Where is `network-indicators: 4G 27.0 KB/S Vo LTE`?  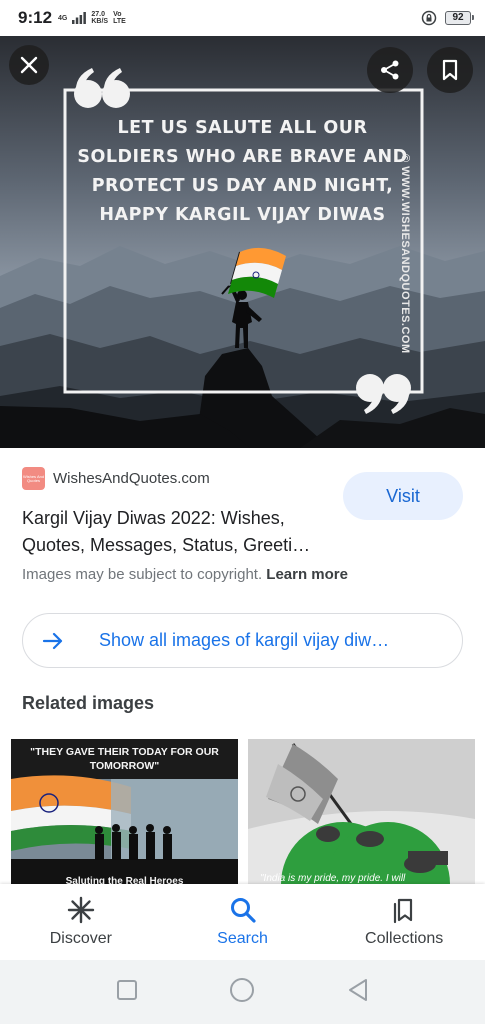
network-indicators: 4G 27.0 KB/S Vo LTE is located at coordinates (92, 18).